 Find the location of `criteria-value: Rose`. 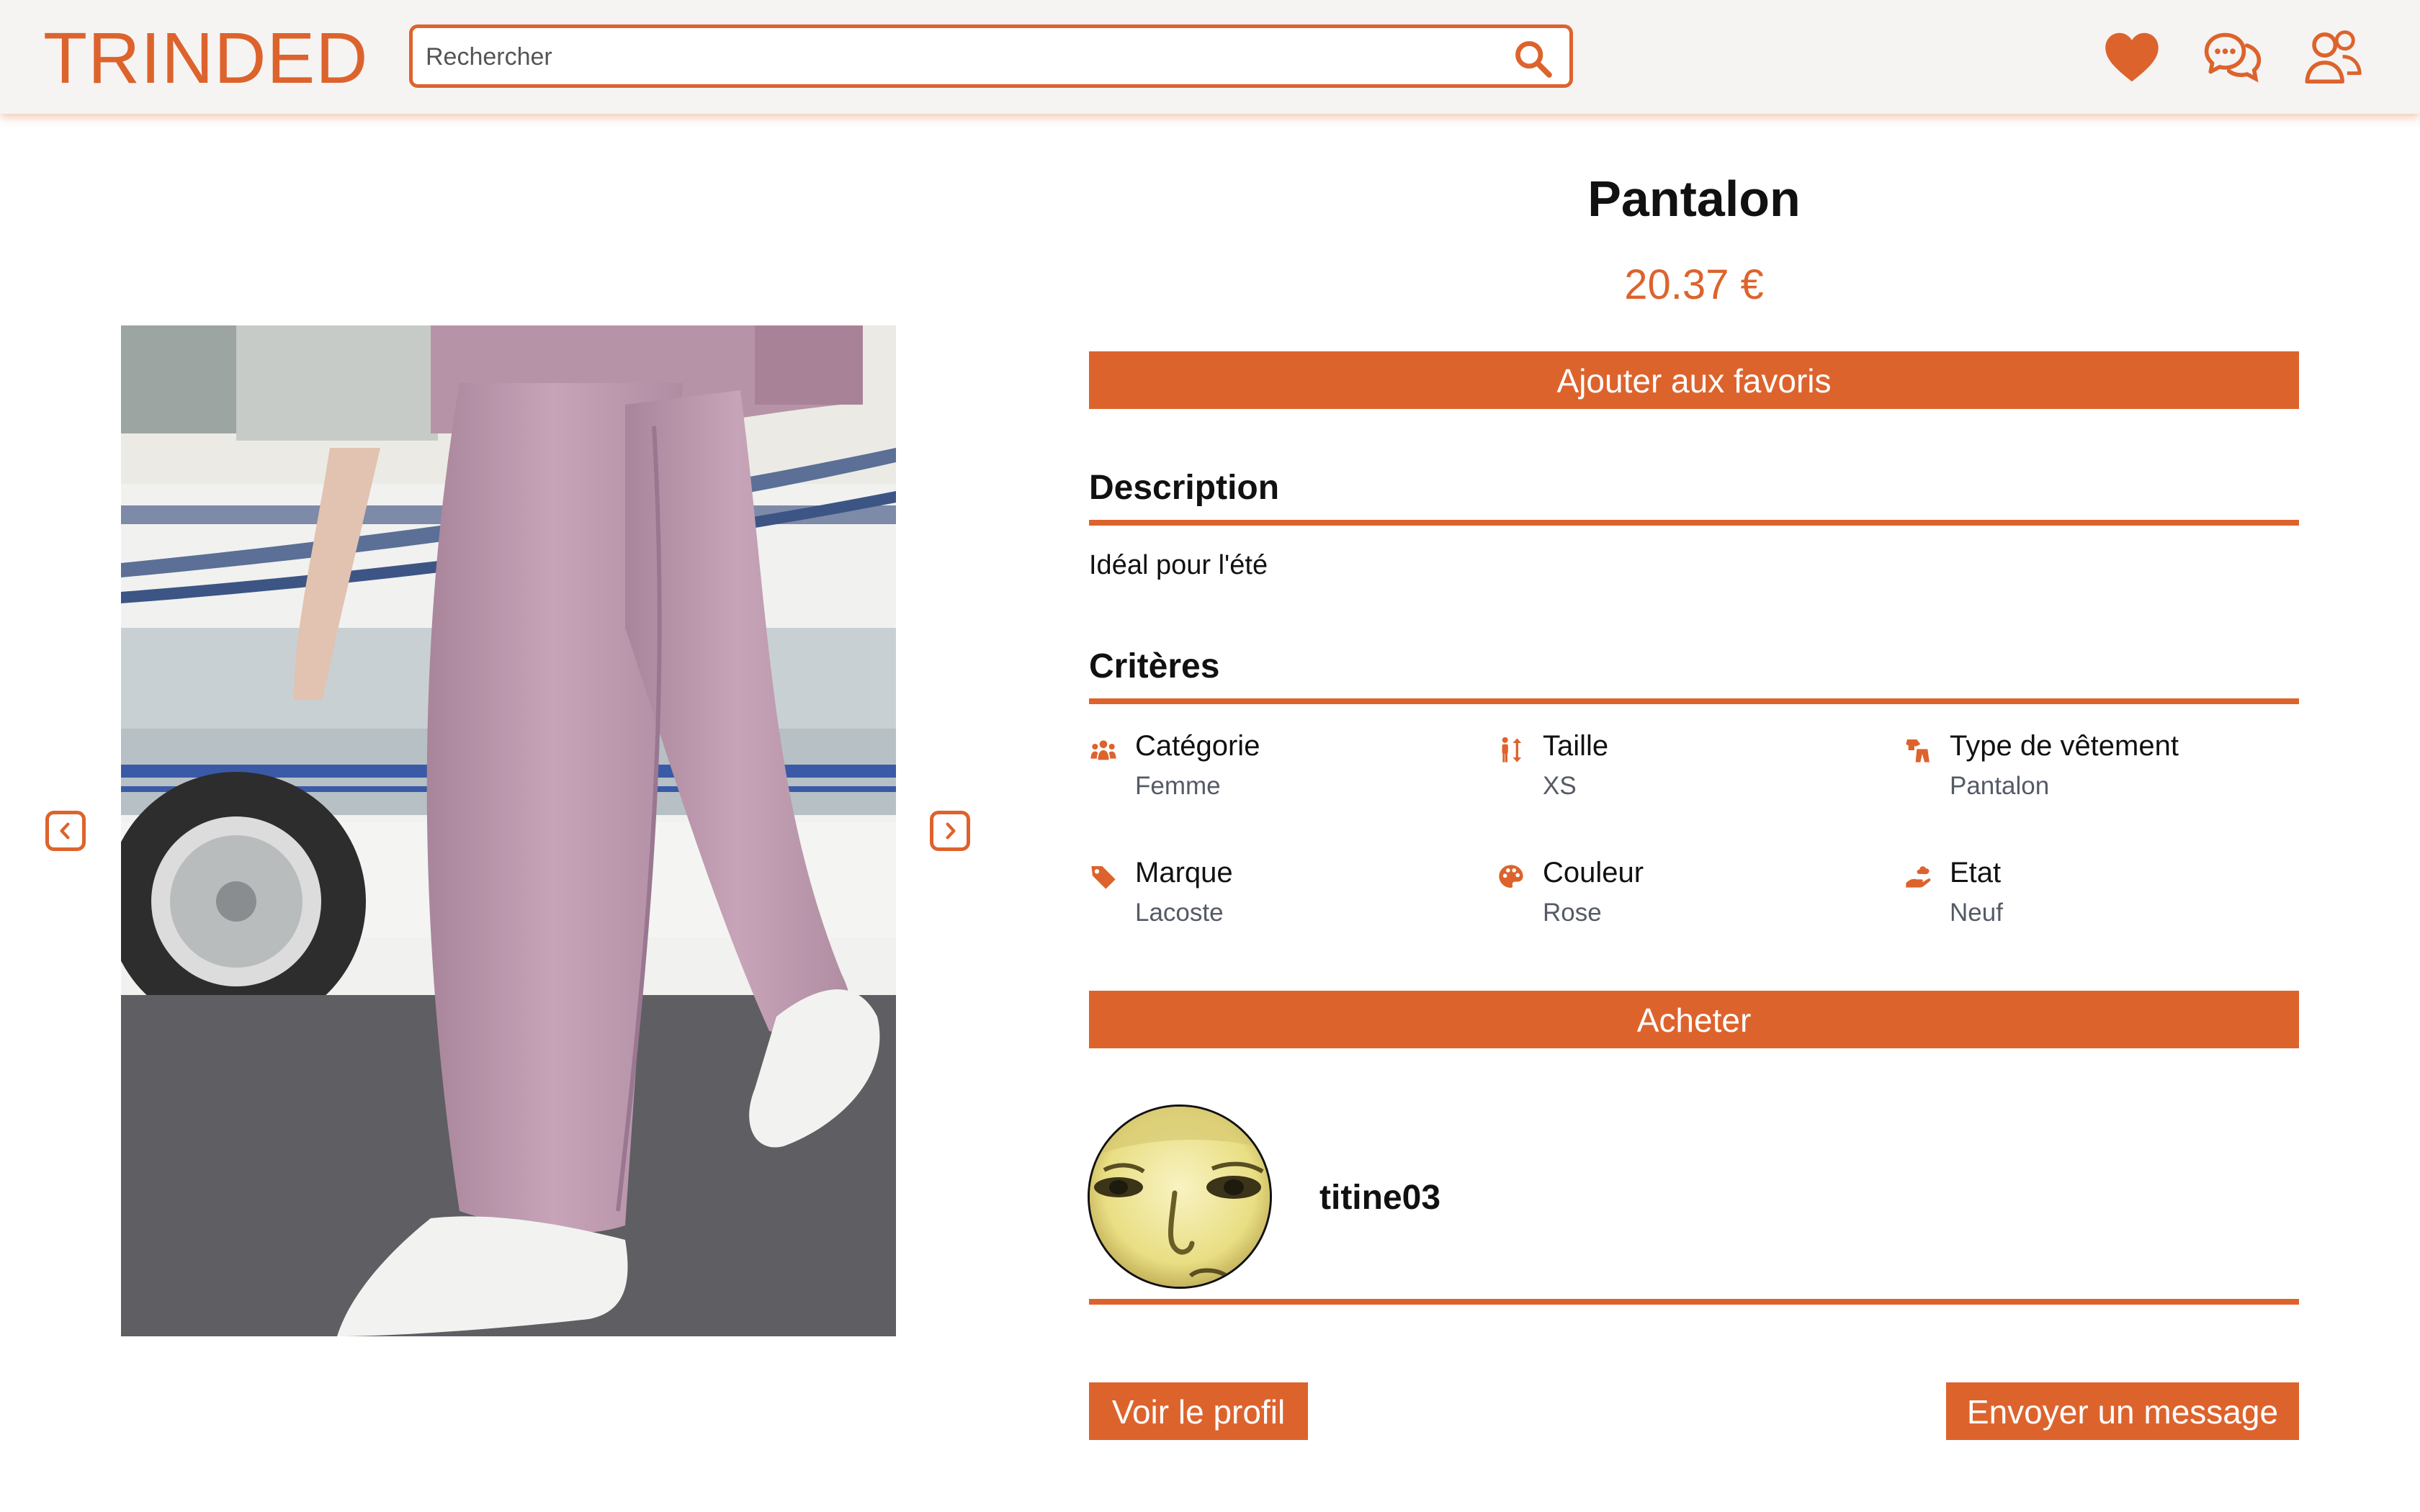

criteria-value: Rose is located at coordinates (1572, 913).